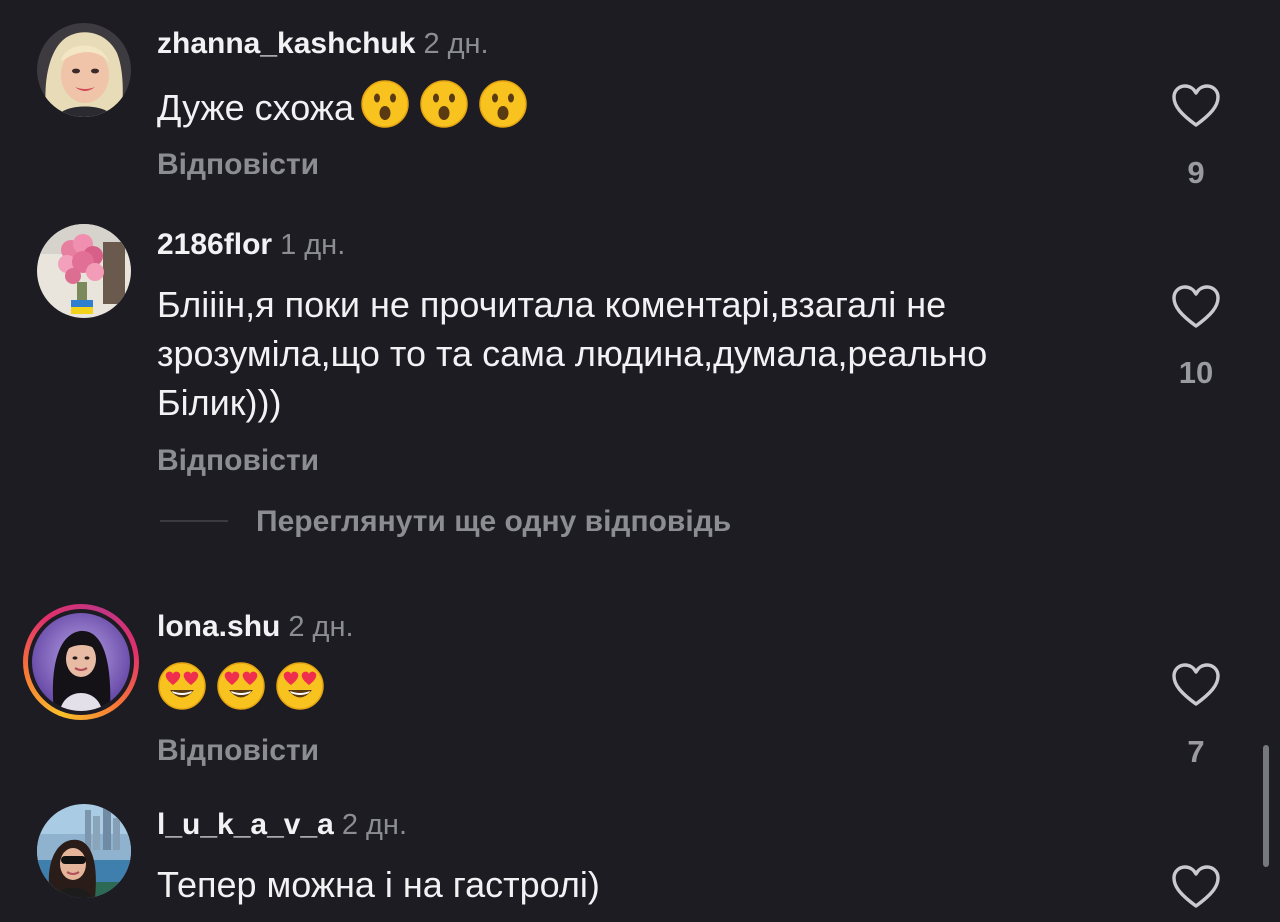 The height and width of the screenshot is (922, 1280). What do you see at coordinates (255, 107) in the screenshot?
I see `comment-text-content: Дуже схожа` at bounding box center [255, 107].